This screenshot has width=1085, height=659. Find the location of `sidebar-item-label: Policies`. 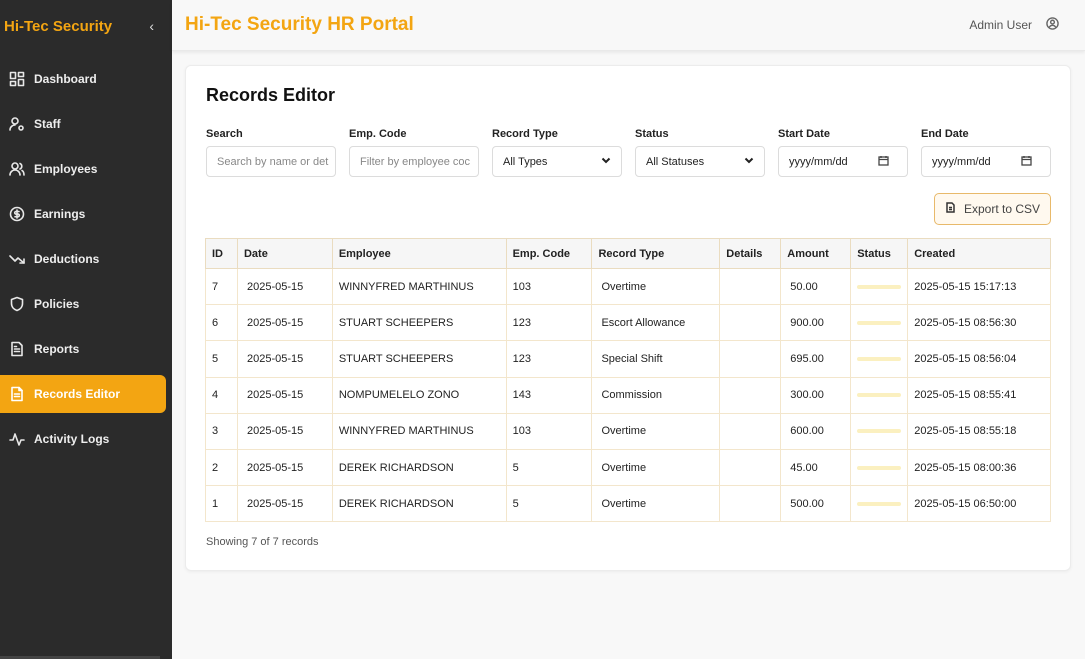

sidebar-item-label: Policies is located at coordinates (57, 304).